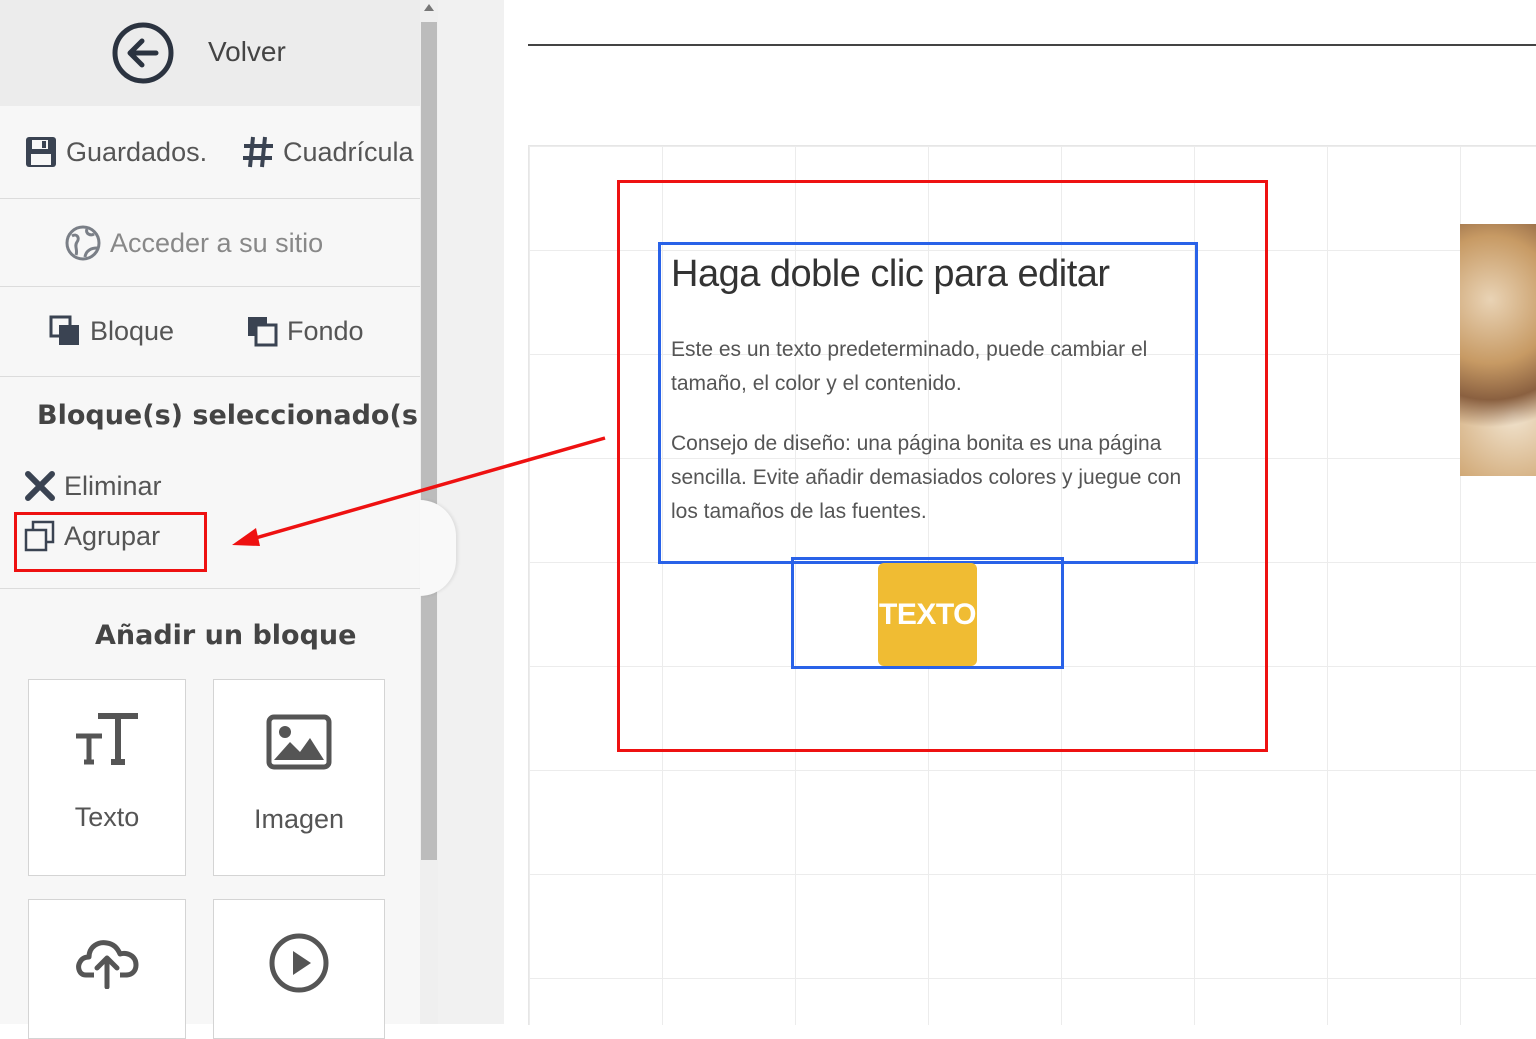 Image resolution: width=1536 pixels, height=1039 pixels. I want to click on texto-button: TEXTO, so click(927, 614).